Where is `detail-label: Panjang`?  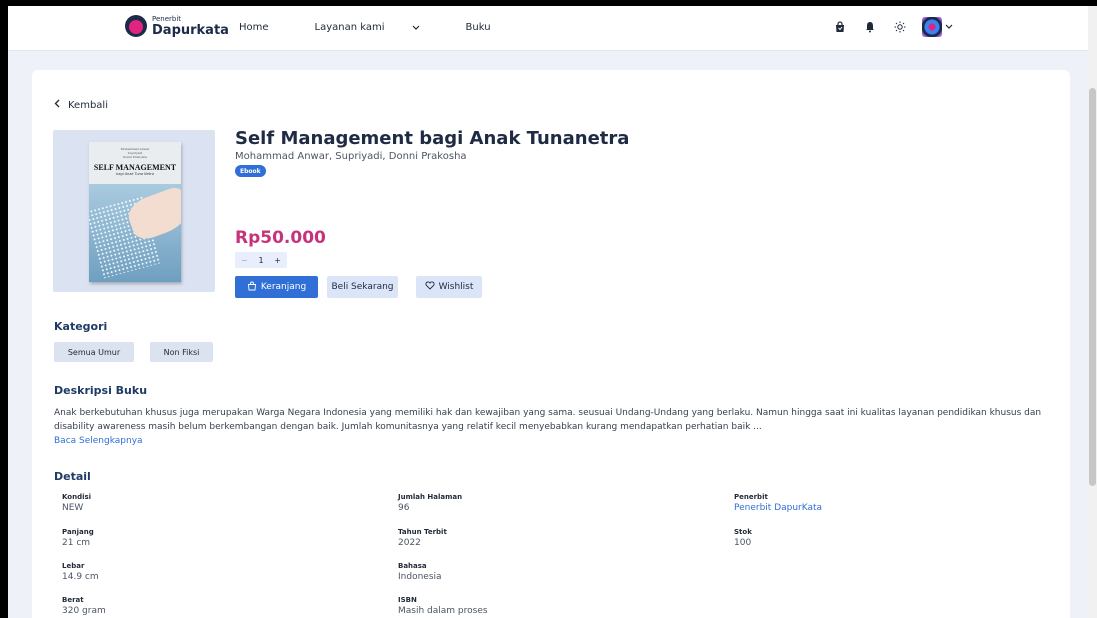
detail-label: Panjang is located at coordinates (78, 532).